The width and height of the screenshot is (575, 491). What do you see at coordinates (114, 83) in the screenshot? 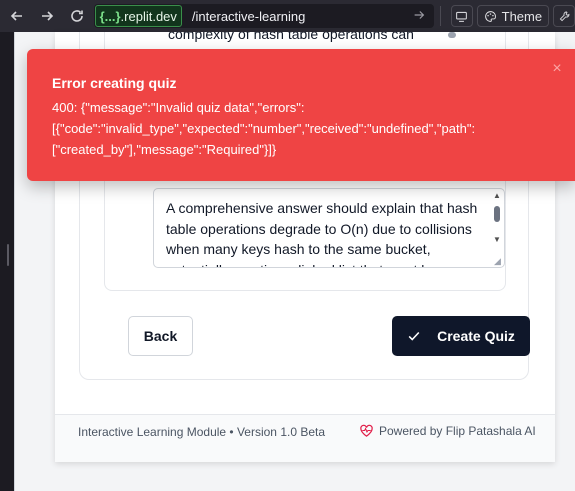
I see `toast-title: Error creating quiz` at bounding box center [114, 83].